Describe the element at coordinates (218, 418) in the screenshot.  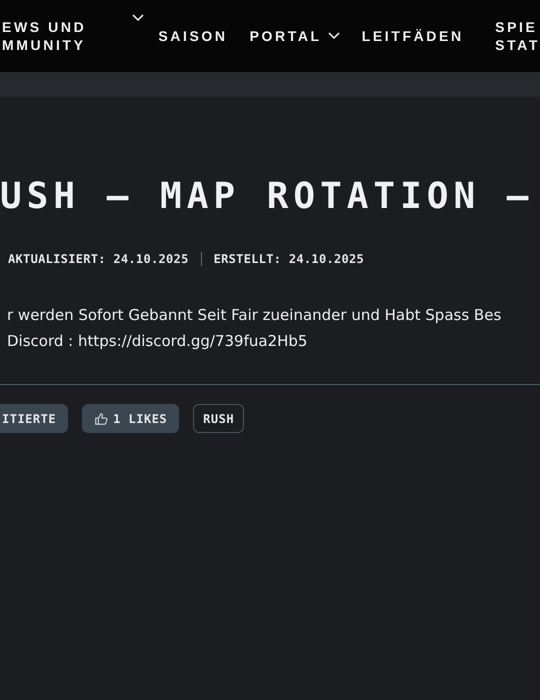
I see `tag-chip: RUSH` at that location.